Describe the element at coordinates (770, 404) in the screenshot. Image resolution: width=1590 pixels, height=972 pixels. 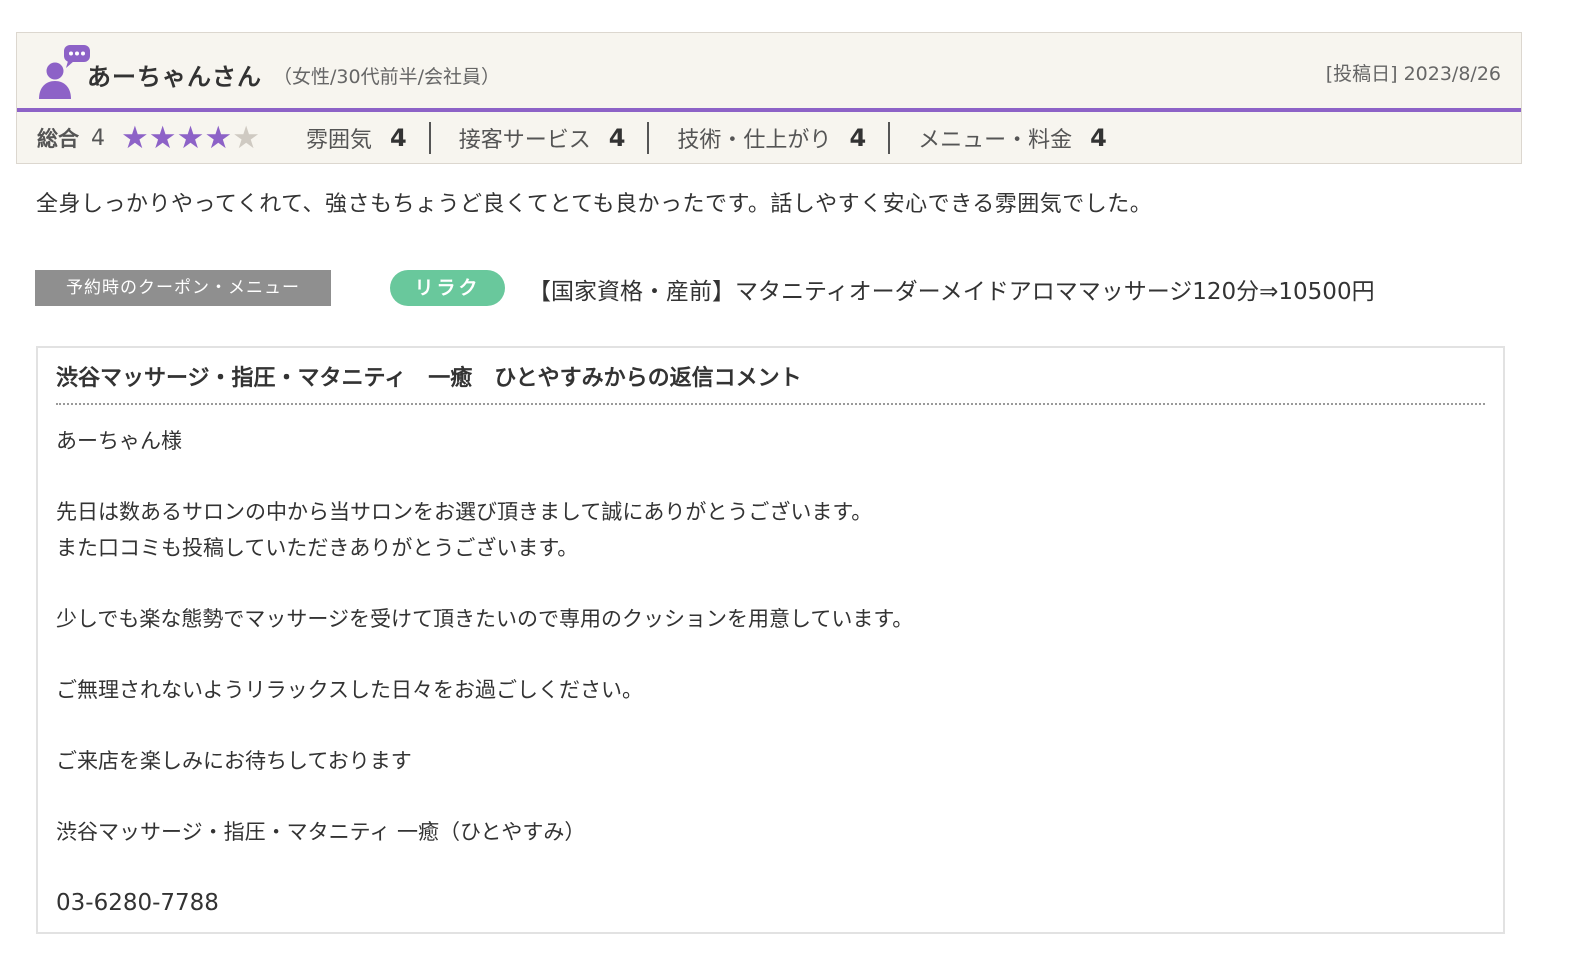
I see `reply-divider` at that location.